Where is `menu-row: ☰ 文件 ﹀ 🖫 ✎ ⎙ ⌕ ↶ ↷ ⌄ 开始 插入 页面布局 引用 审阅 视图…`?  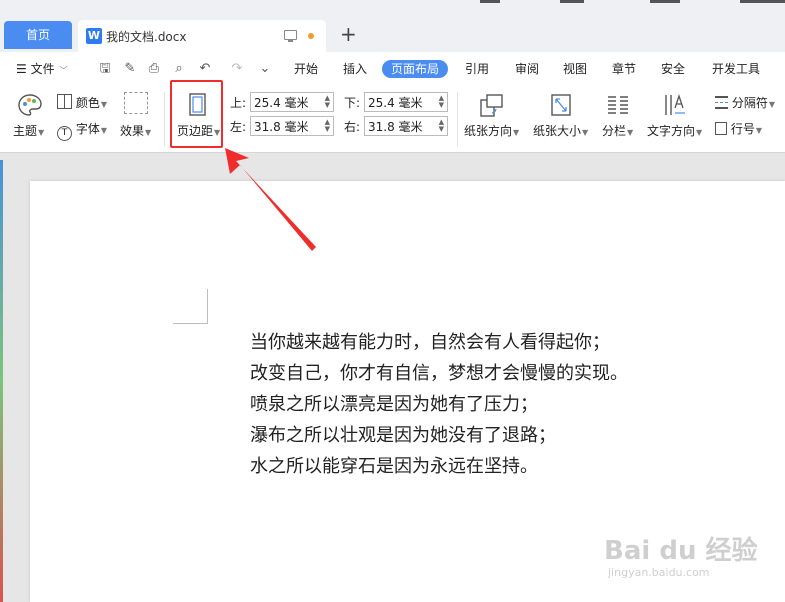 menu-row: ☰ 文件 ﹀ 🖫 ✎ ⎙ ⌕ ↶ ↷ ⌄ 开始 插入 页面布局 引用 审阅 视图… is located at coordinates (392, 69).